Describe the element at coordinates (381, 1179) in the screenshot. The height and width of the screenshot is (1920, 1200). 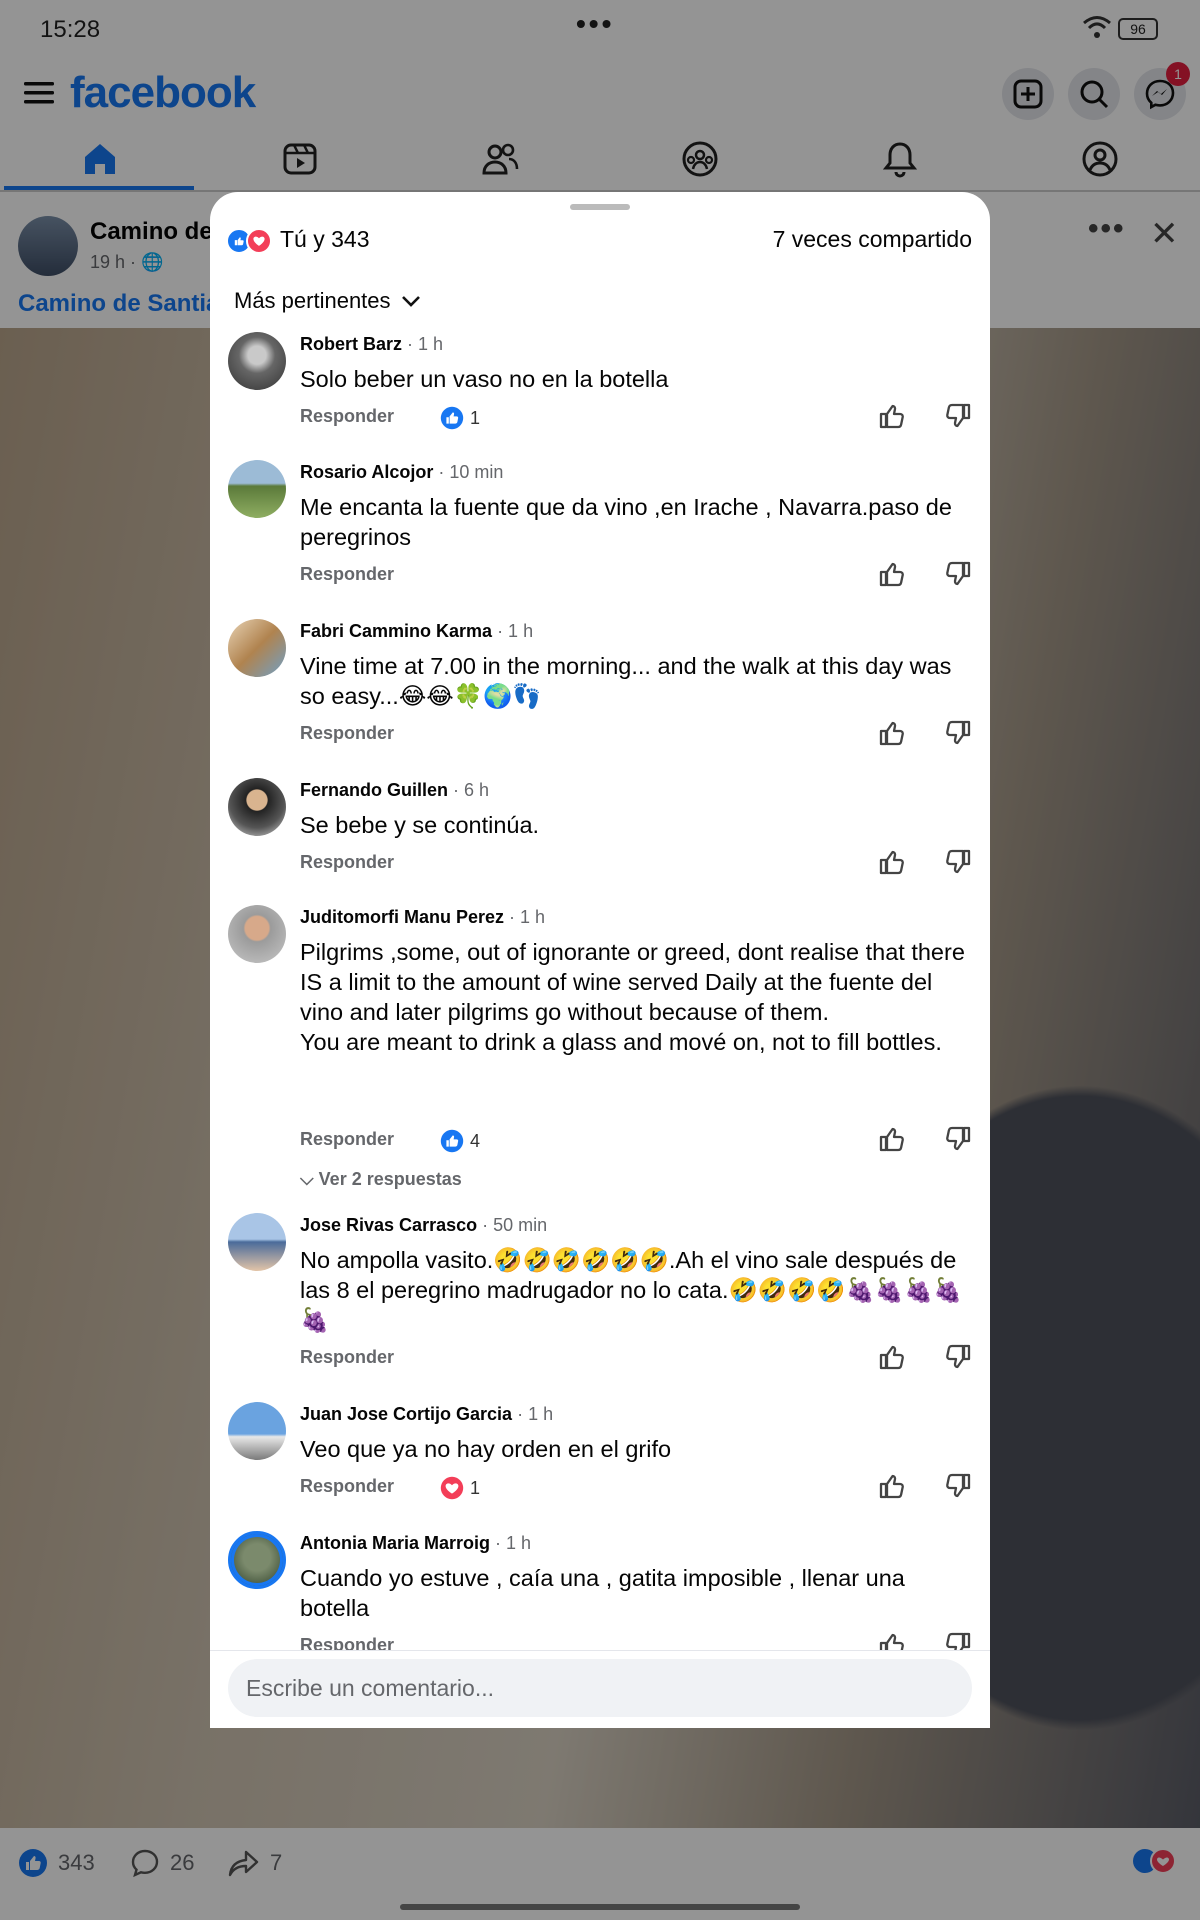
I see `view-replies-link: ⌵ Ver 2 respuestas` at that location.